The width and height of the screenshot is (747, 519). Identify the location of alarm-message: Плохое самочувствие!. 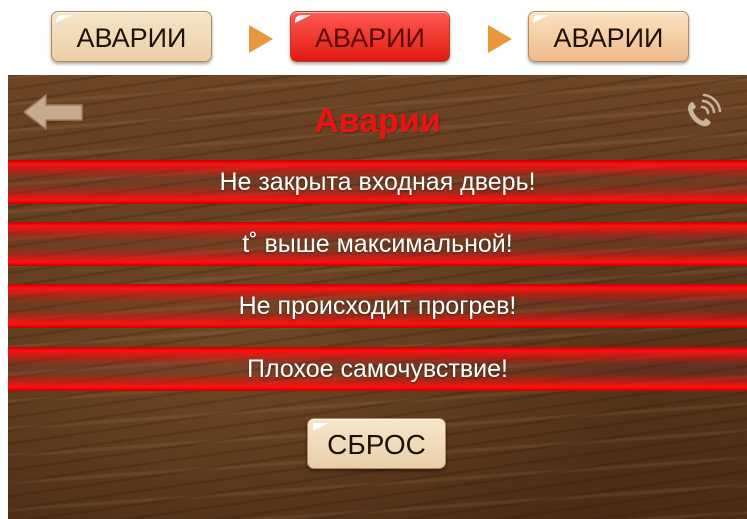
(377, 368).